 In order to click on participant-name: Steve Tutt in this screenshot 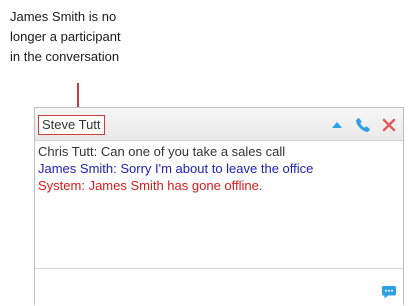, I will do `click(71, 125)`.